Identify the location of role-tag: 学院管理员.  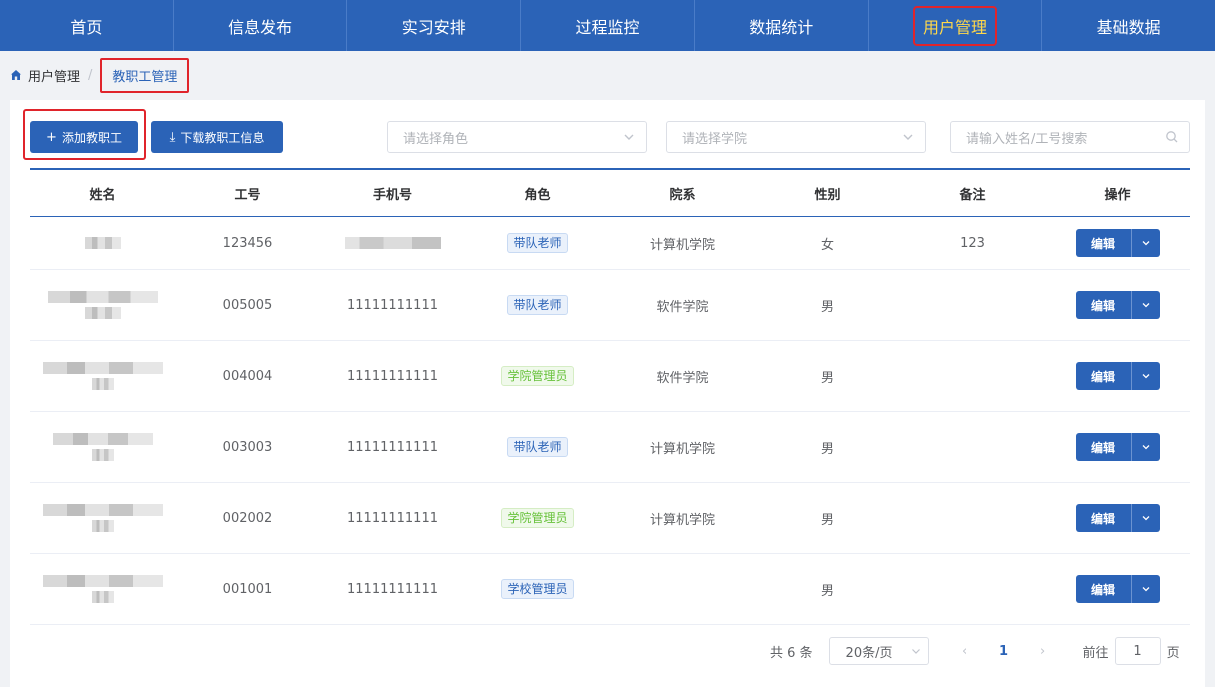
(537, 518).